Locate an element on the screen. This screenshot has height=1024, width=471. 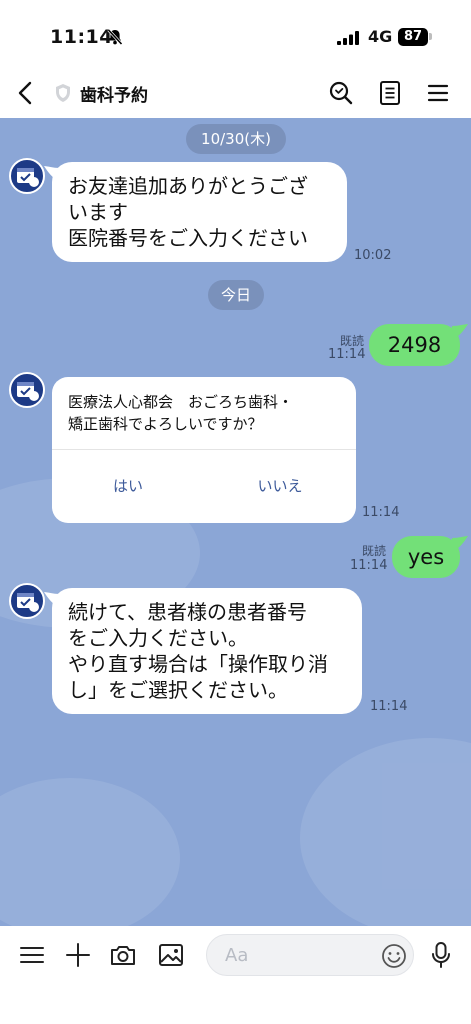
back-icon is located at coordinates (26, 93).